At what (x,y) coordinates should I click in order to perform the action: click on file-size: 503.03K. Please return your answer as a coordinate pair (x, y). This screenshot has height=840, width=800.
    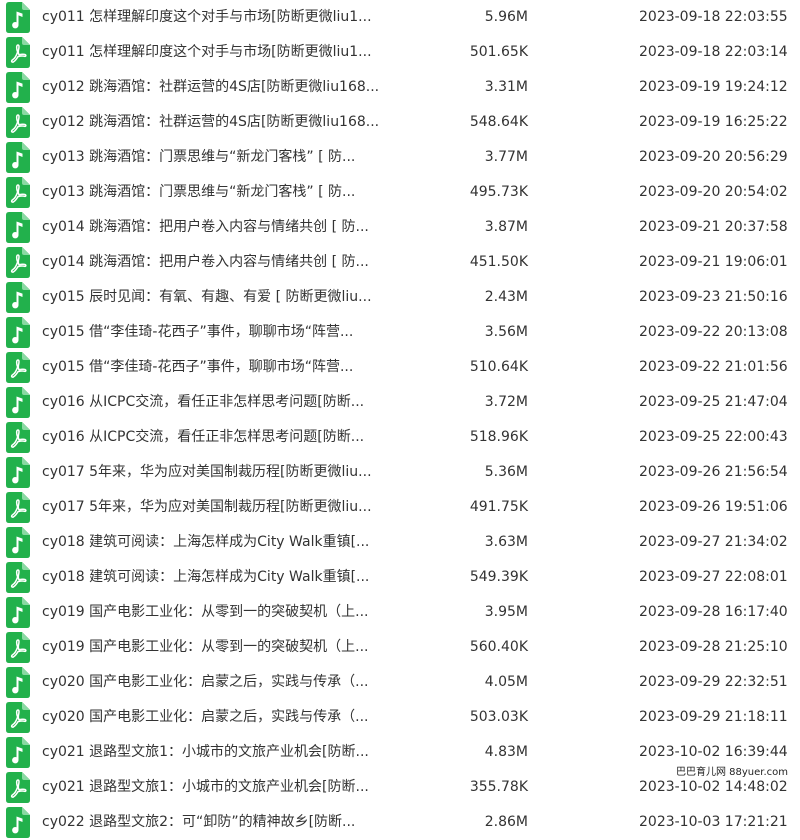
    Looking at the image, I should click on (498, 717).